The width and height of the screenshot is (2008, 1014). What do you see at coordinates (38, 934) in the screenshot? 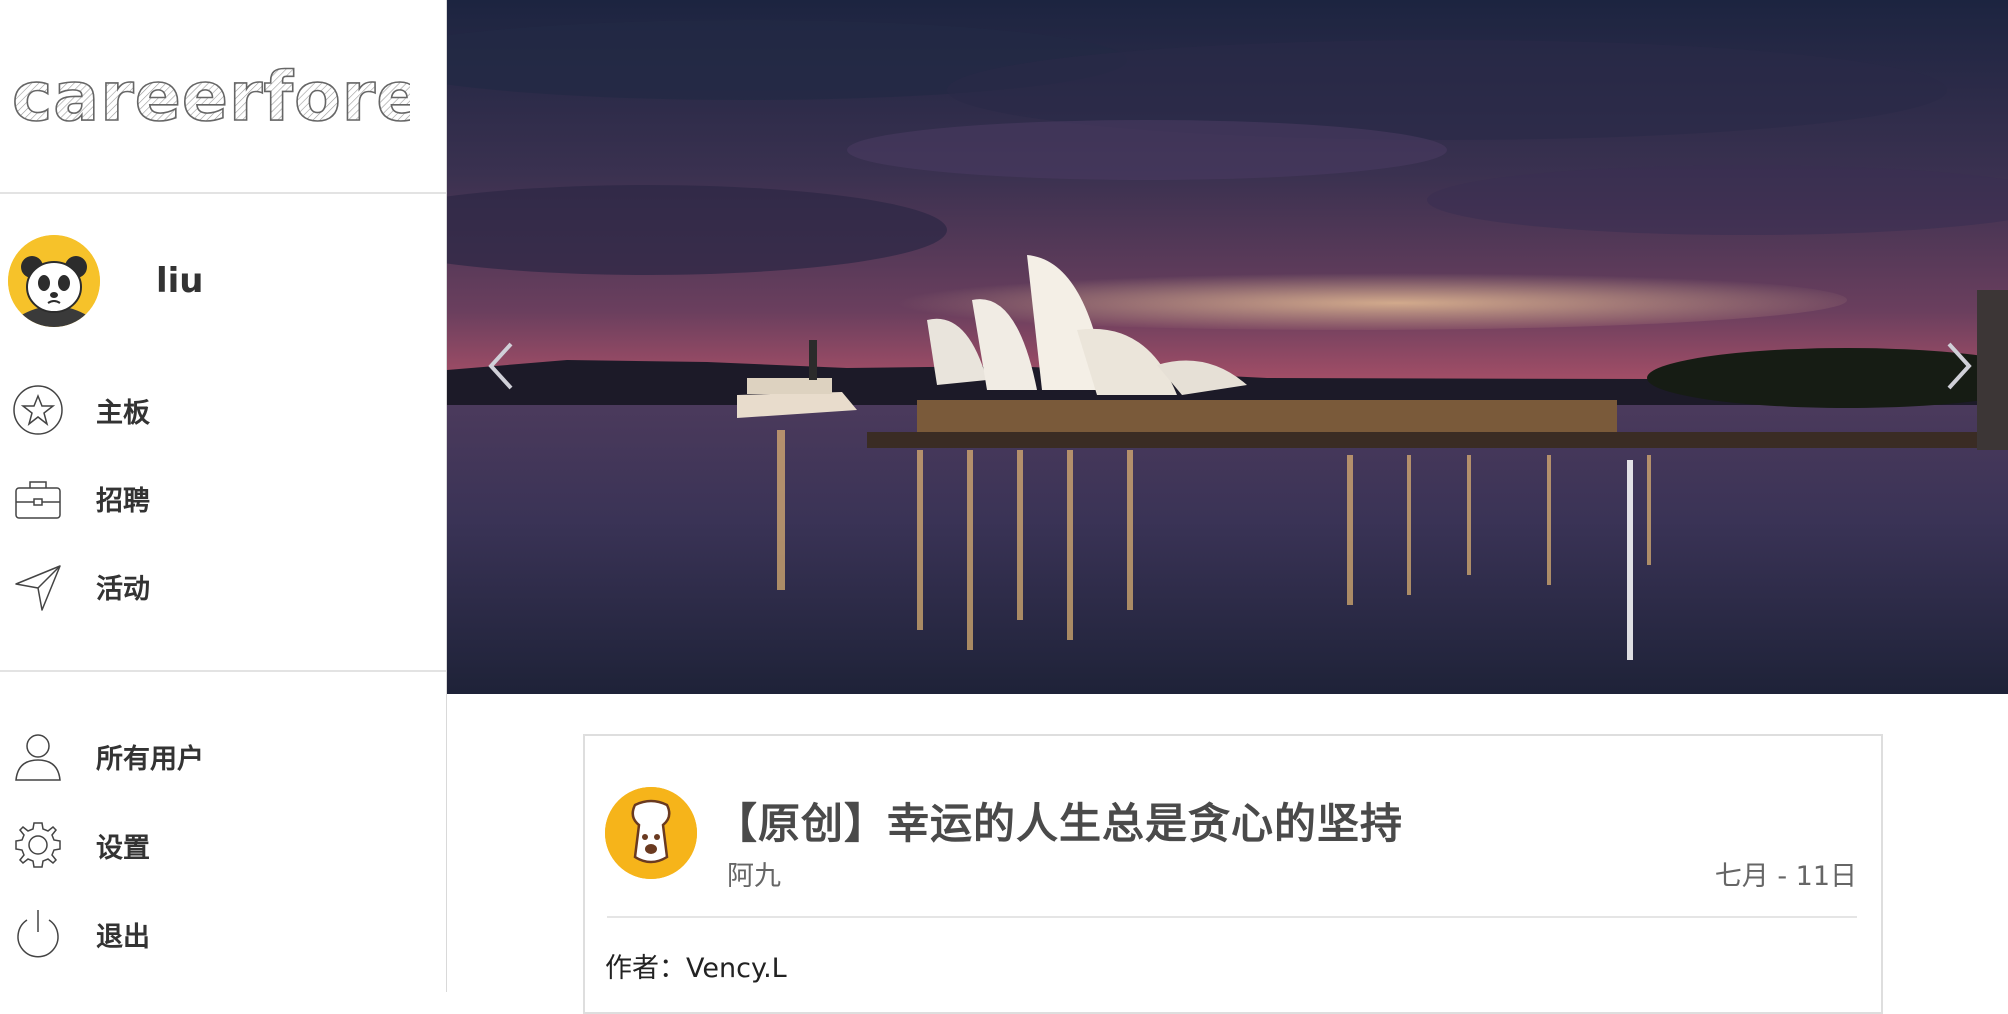
I see `power-icon` at bounding box center [38, 934].